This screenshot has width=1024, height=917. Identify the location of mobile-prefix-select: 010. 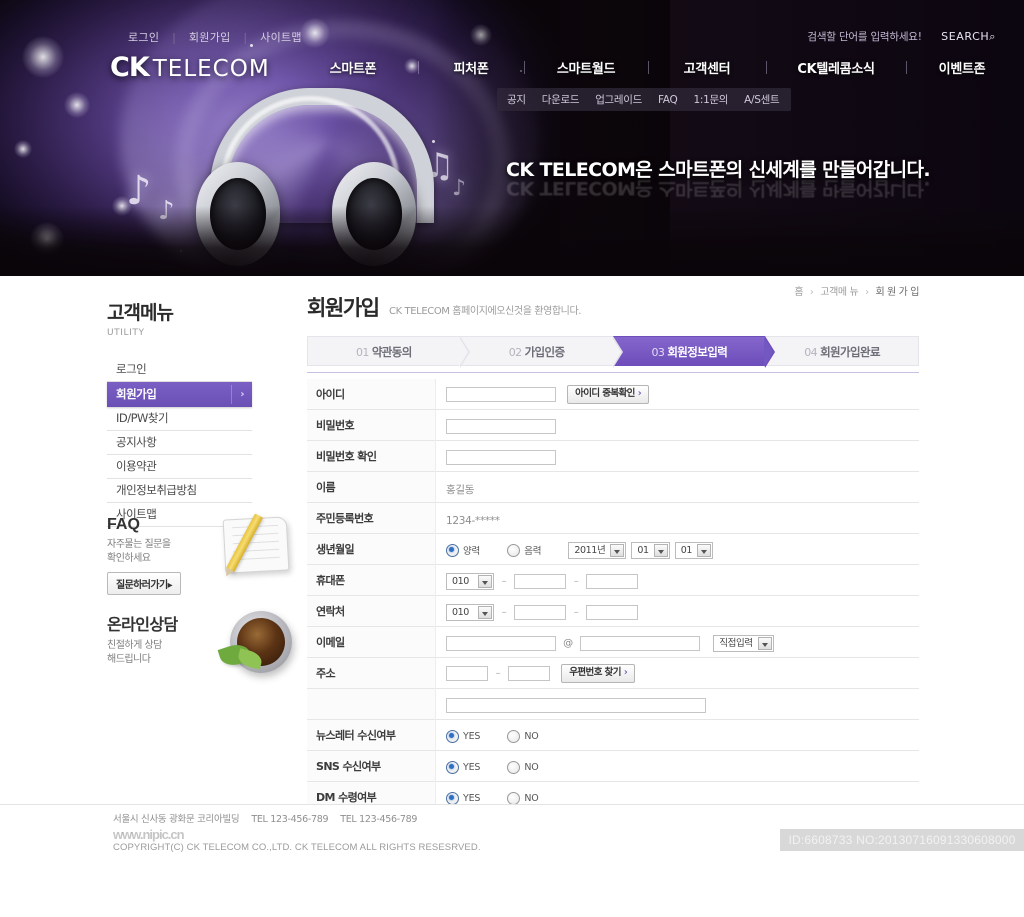
(470, 581).